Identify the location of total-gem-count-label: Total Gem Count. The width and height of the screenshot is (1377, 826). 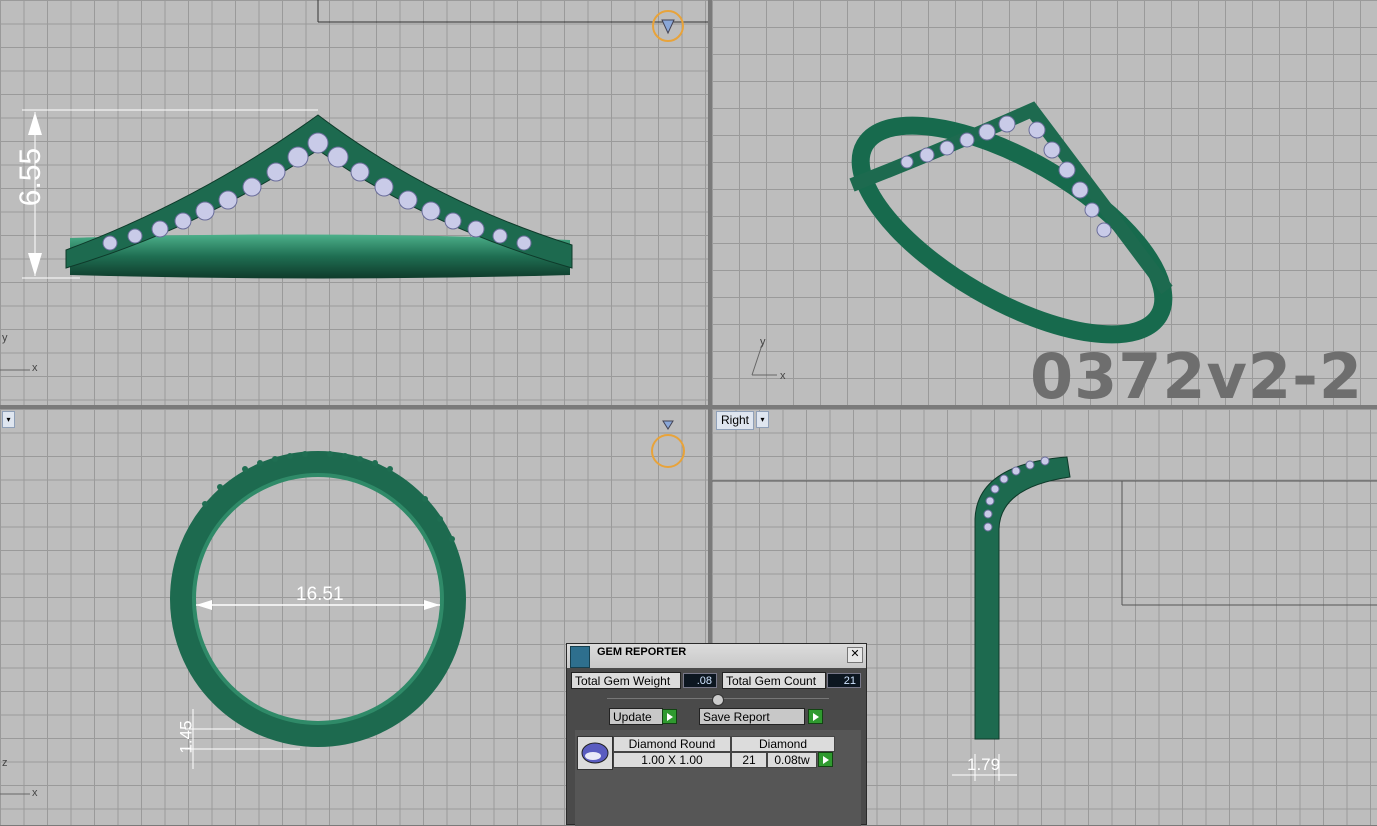
(774, 680).